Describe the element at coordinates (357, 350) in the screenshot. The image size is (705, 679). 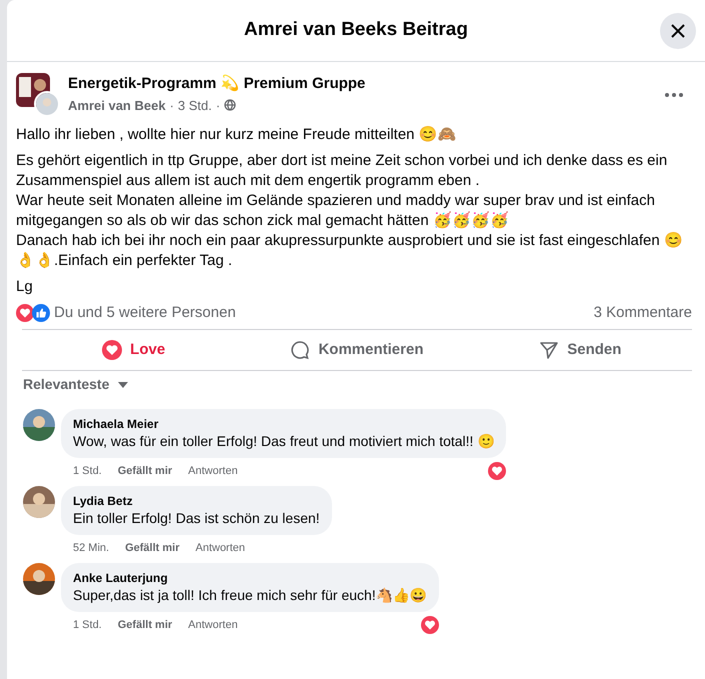
I see `action-button: Kommentieren` at that location.